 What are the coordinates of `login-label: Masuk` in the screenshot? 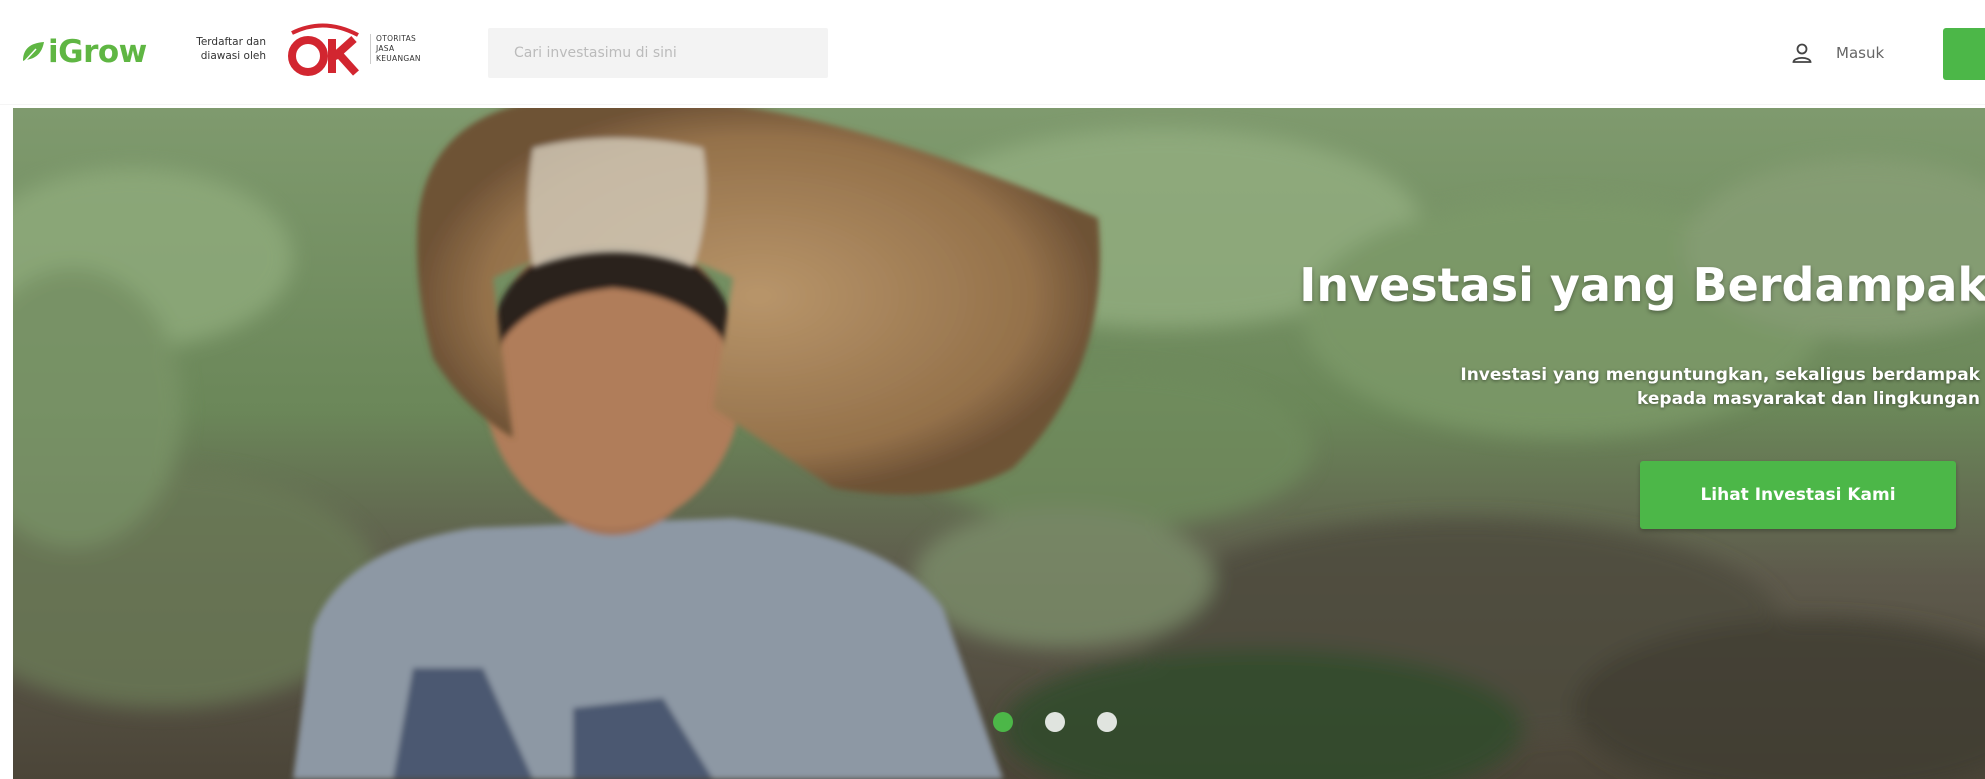 It's located at (1860, 53).